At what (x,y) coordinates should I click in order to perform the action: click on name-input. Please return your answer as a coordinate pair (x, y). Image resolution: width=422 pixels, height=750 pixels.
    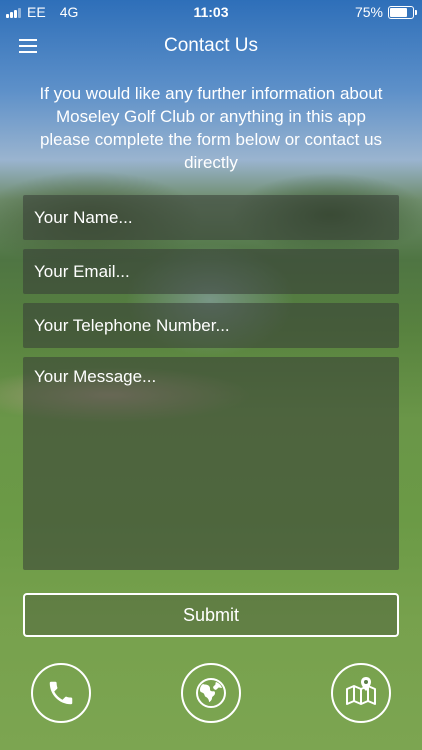
    Looking at the image, I should click on (211, 217).